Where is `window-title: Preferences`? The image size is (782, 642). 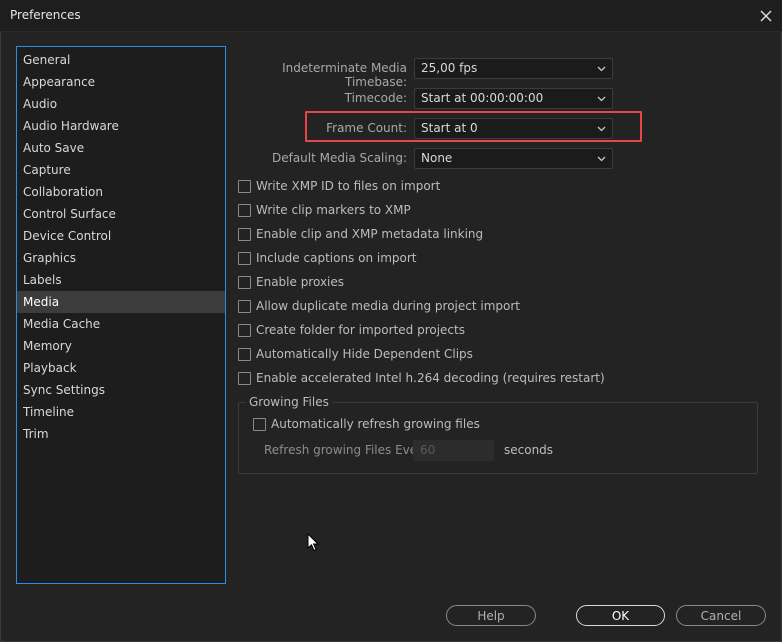
window-title: Preferences is located at coordinates (45, 15).